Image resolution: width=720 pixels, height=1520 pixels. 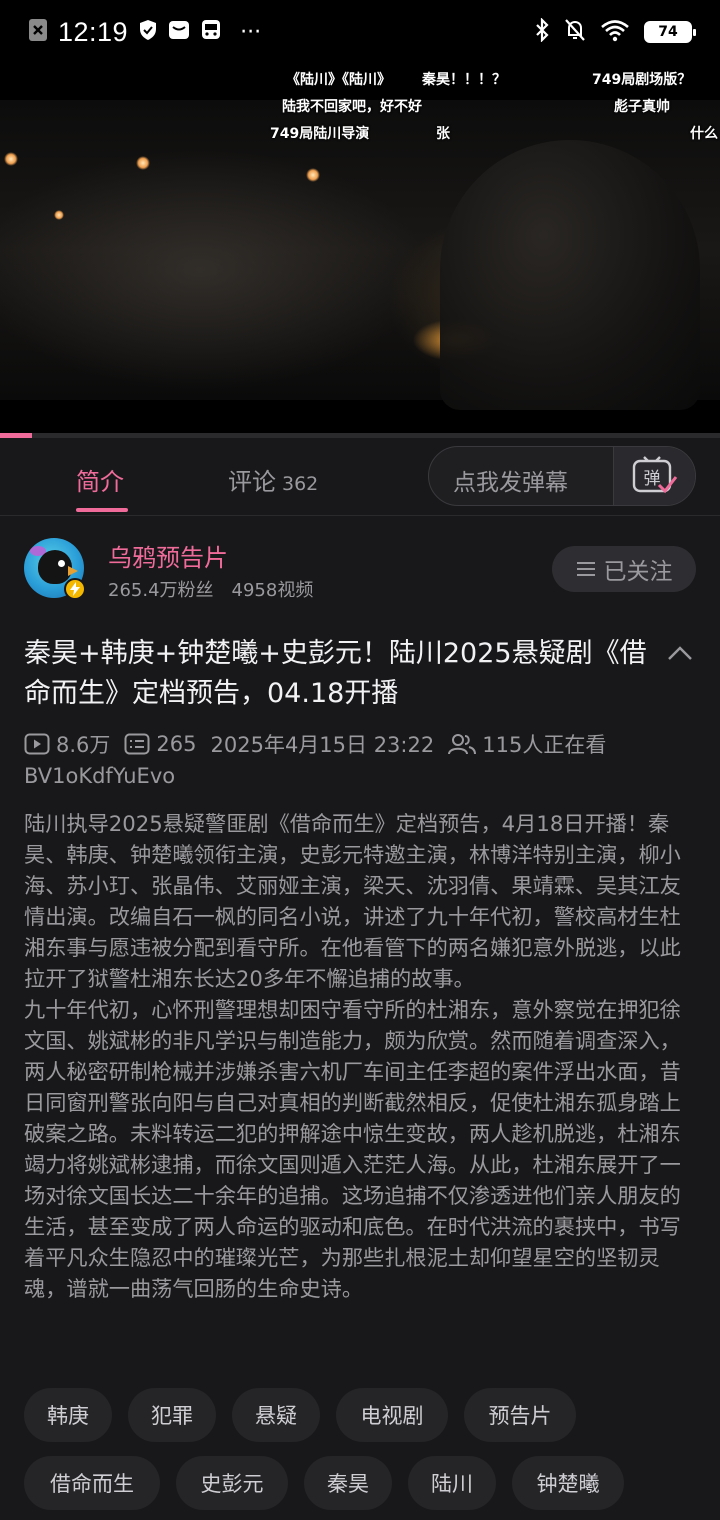 I want to click on fans-count: 265.4万粉丝, so click(x=161, y=590).